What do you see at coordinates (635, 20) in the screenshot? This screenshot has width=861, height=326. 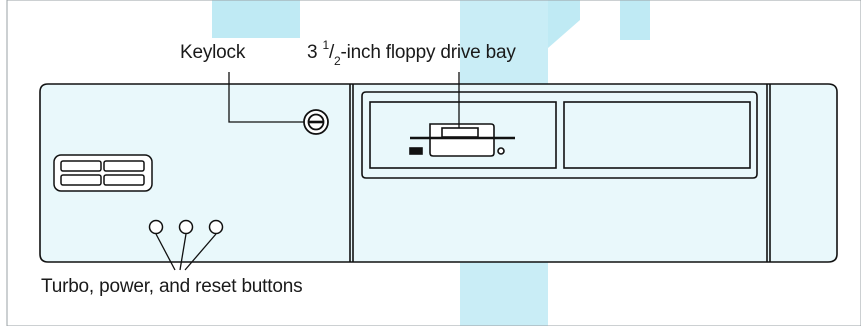 I see `watermark-block-right` at bounding box center [635, 20].